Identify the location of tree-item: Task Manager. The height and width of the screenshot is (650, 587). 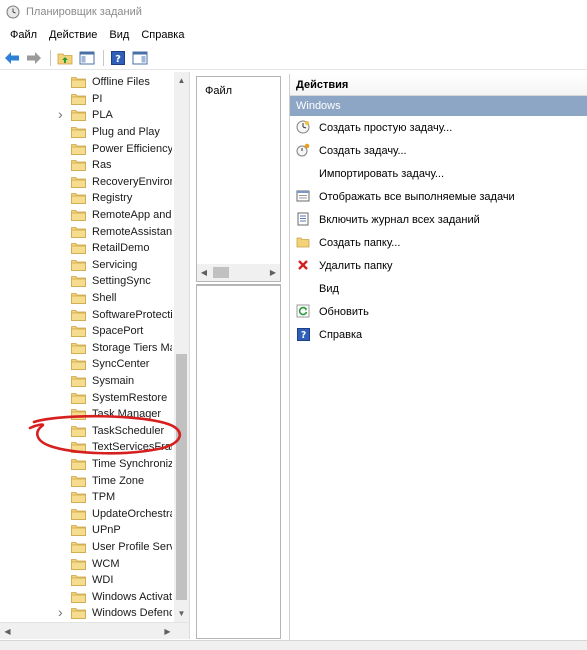
(86, 414).